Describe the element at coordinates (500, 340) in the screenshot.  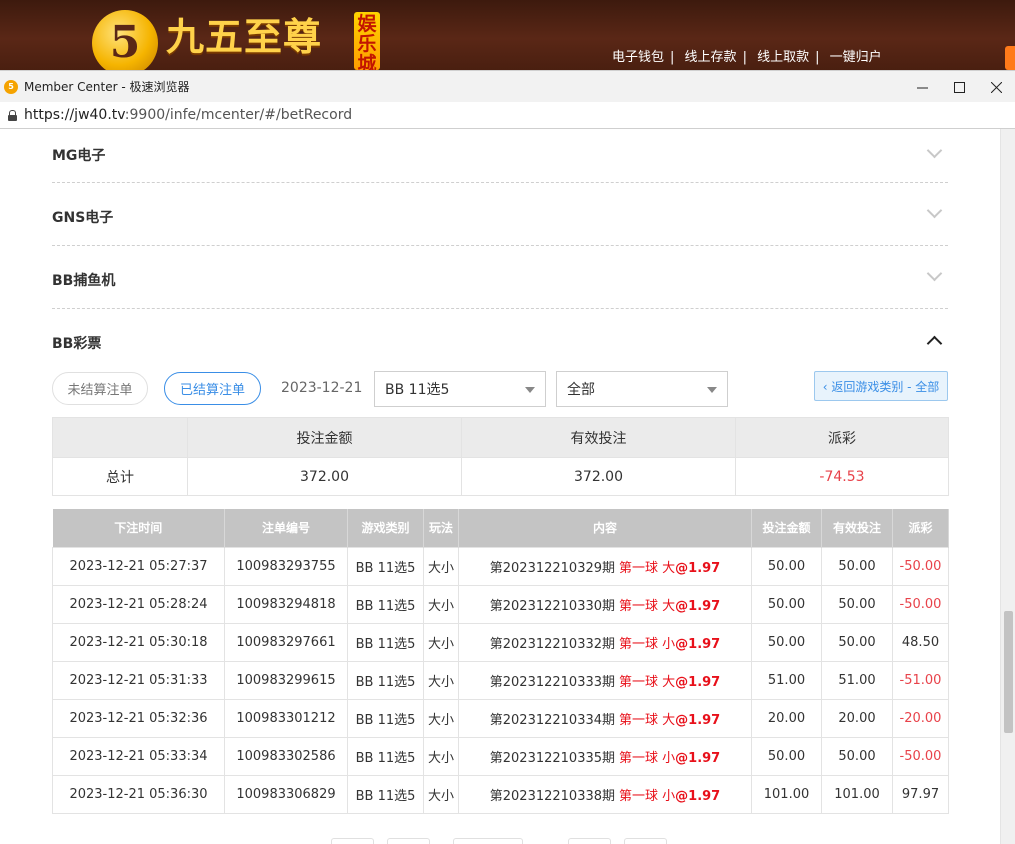
I see `category-bb-lottery: BB彩票` at that location.